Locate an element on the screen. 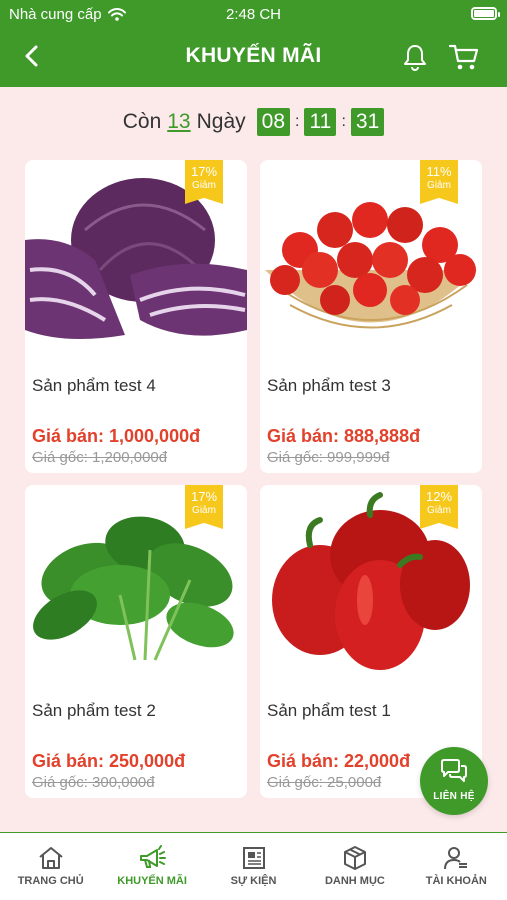 The height and width of the screenshot is (900, 507). chat-icon is located at coordinates (454, 770).